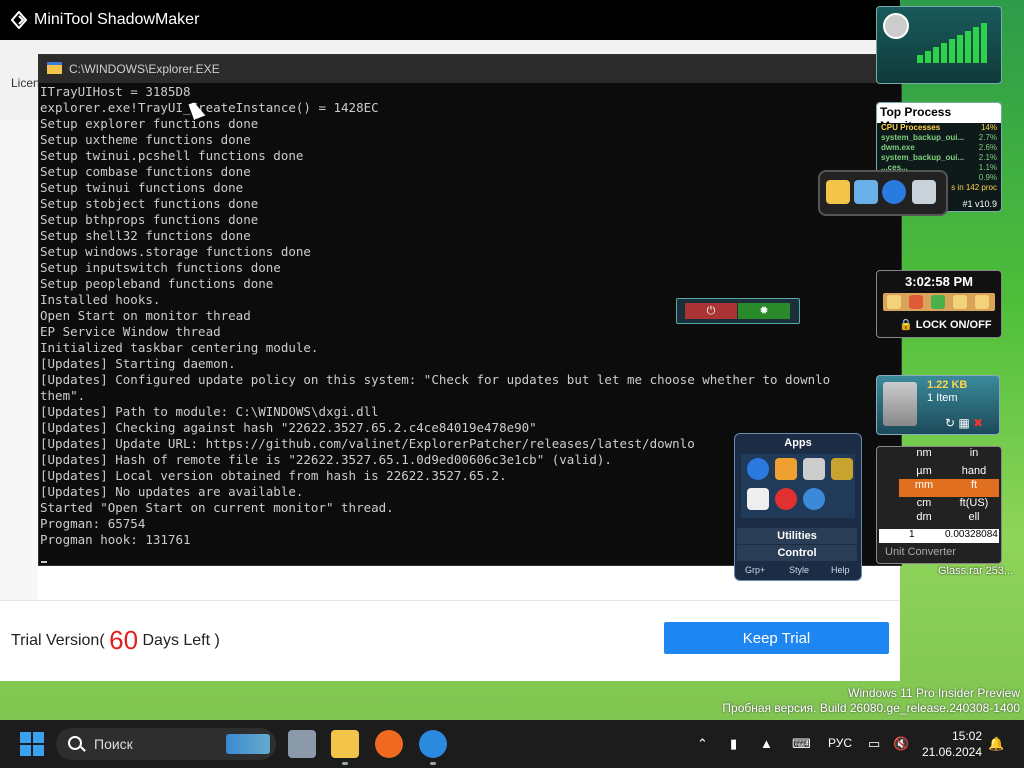  Describe the element at coordinates (248, 744) in the screenshot. I see `search-highlight-icon` at that location.